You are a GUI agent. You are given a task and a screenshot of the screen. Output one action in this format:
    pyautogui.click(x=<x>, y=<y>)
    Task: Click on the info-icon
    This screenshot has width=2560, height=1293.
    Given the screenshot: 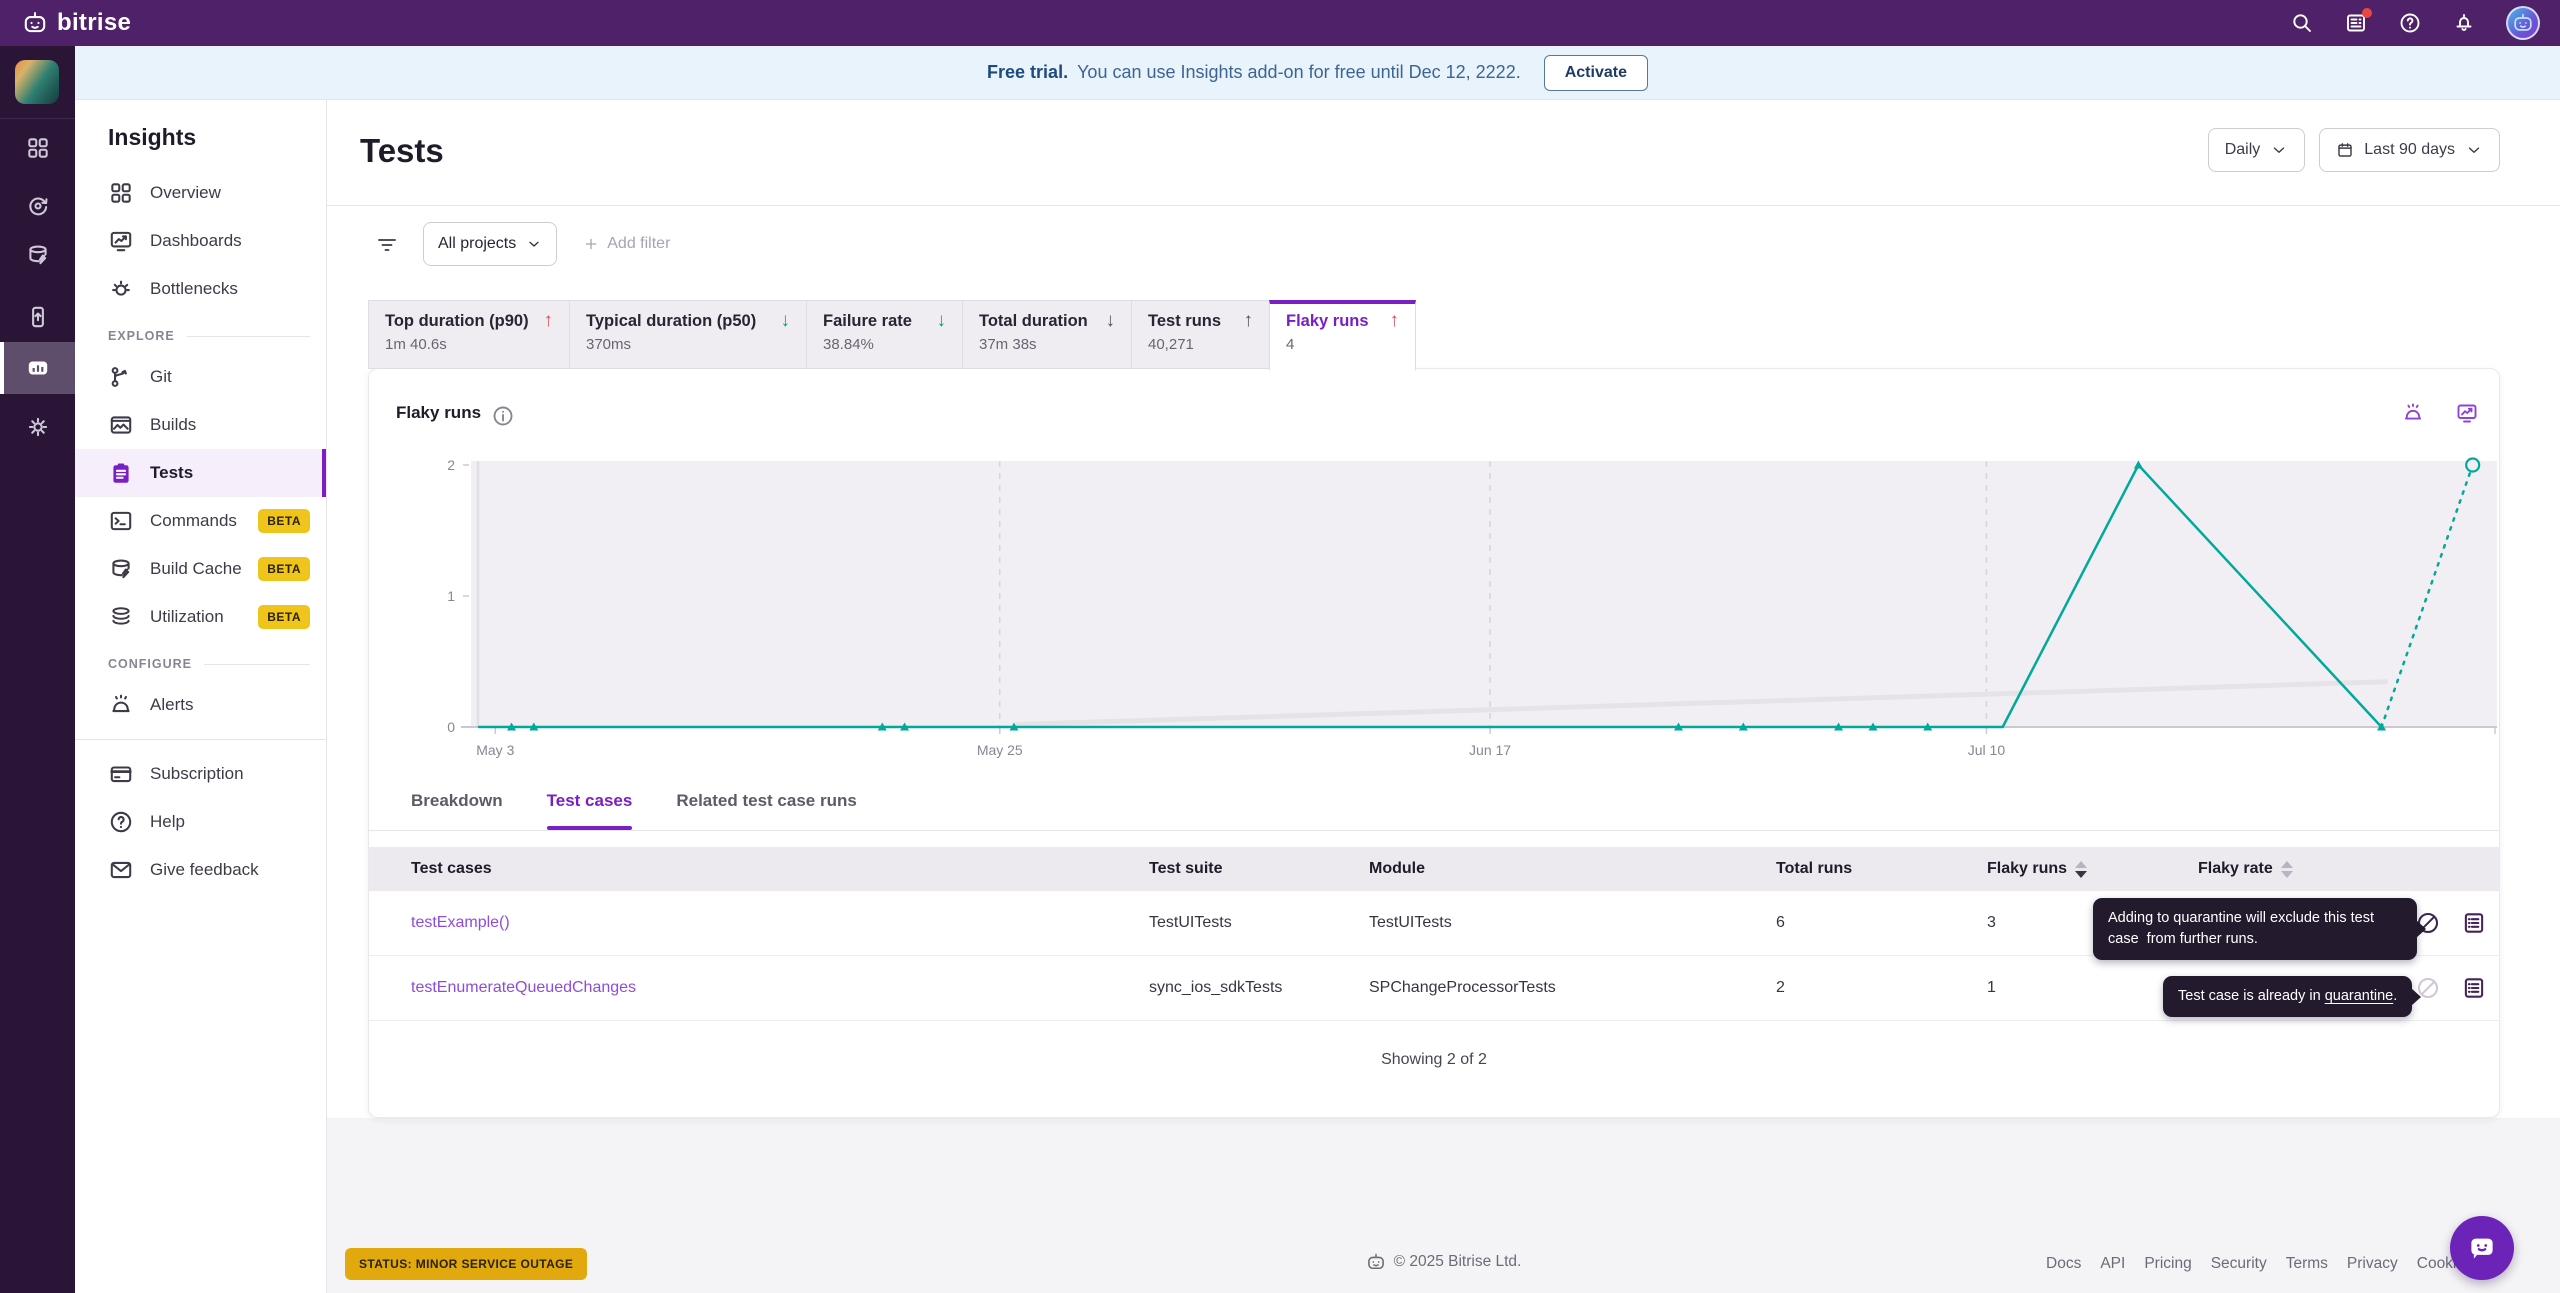 What is the action you would take?
    pyautogui.click(x=502, y=415)
    